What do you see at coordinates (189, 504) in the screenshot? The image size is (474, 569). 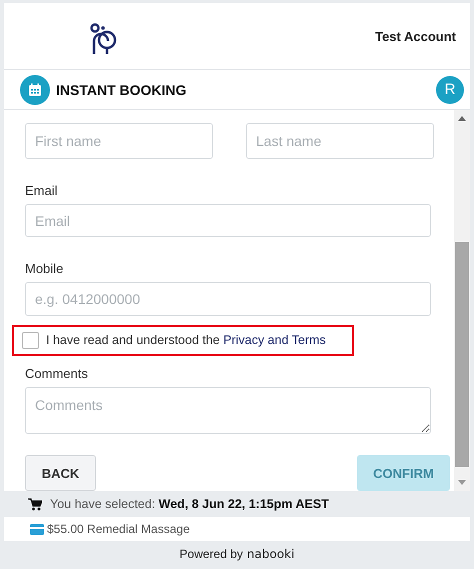 I see `selection-summary: You have selected: Wed, 8 Jun 22, 1:15pm AEST` at bounding box center [189, 504].